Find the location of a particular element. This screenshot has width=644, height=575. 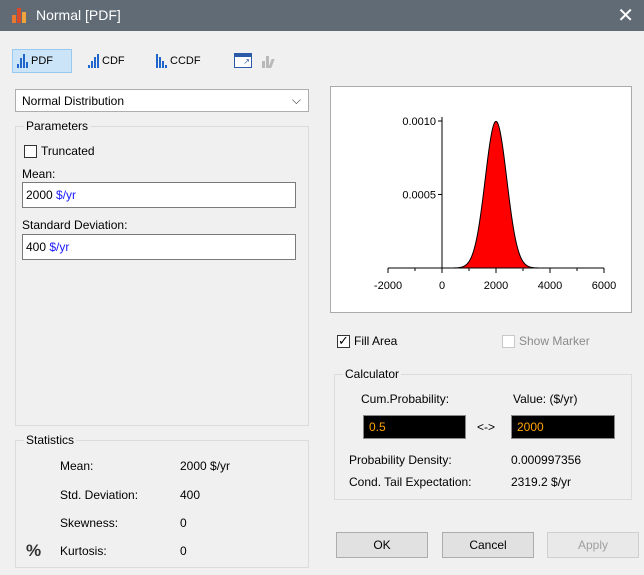

truncated-label: Truncated is located at coordinates (68, 151).